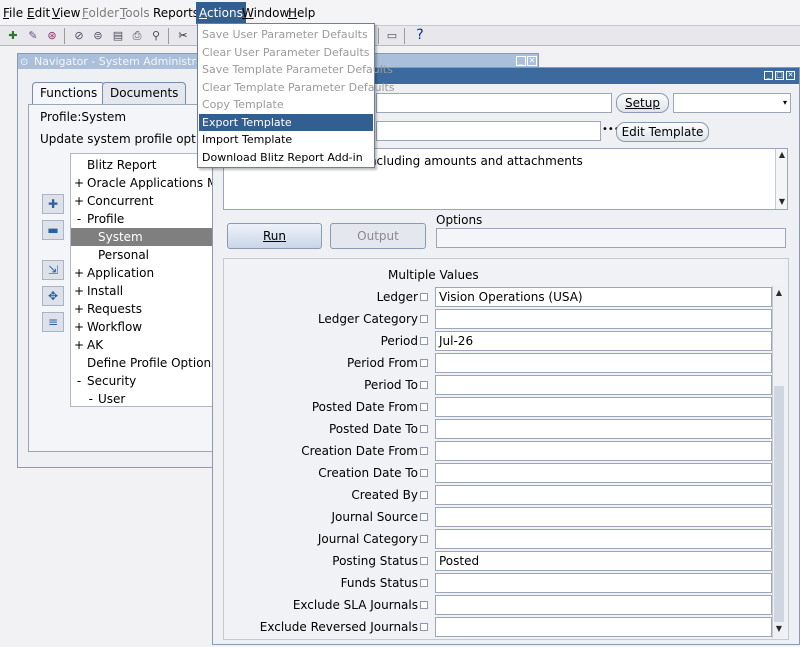 The height and width of the screenshot is (647, 800). What do you see at coordinates (297, 87) in the screenshot?
I see `menu-item-clear-template-defaults: Clear Template Parameter Defaults` at bounding box center [297, 87].